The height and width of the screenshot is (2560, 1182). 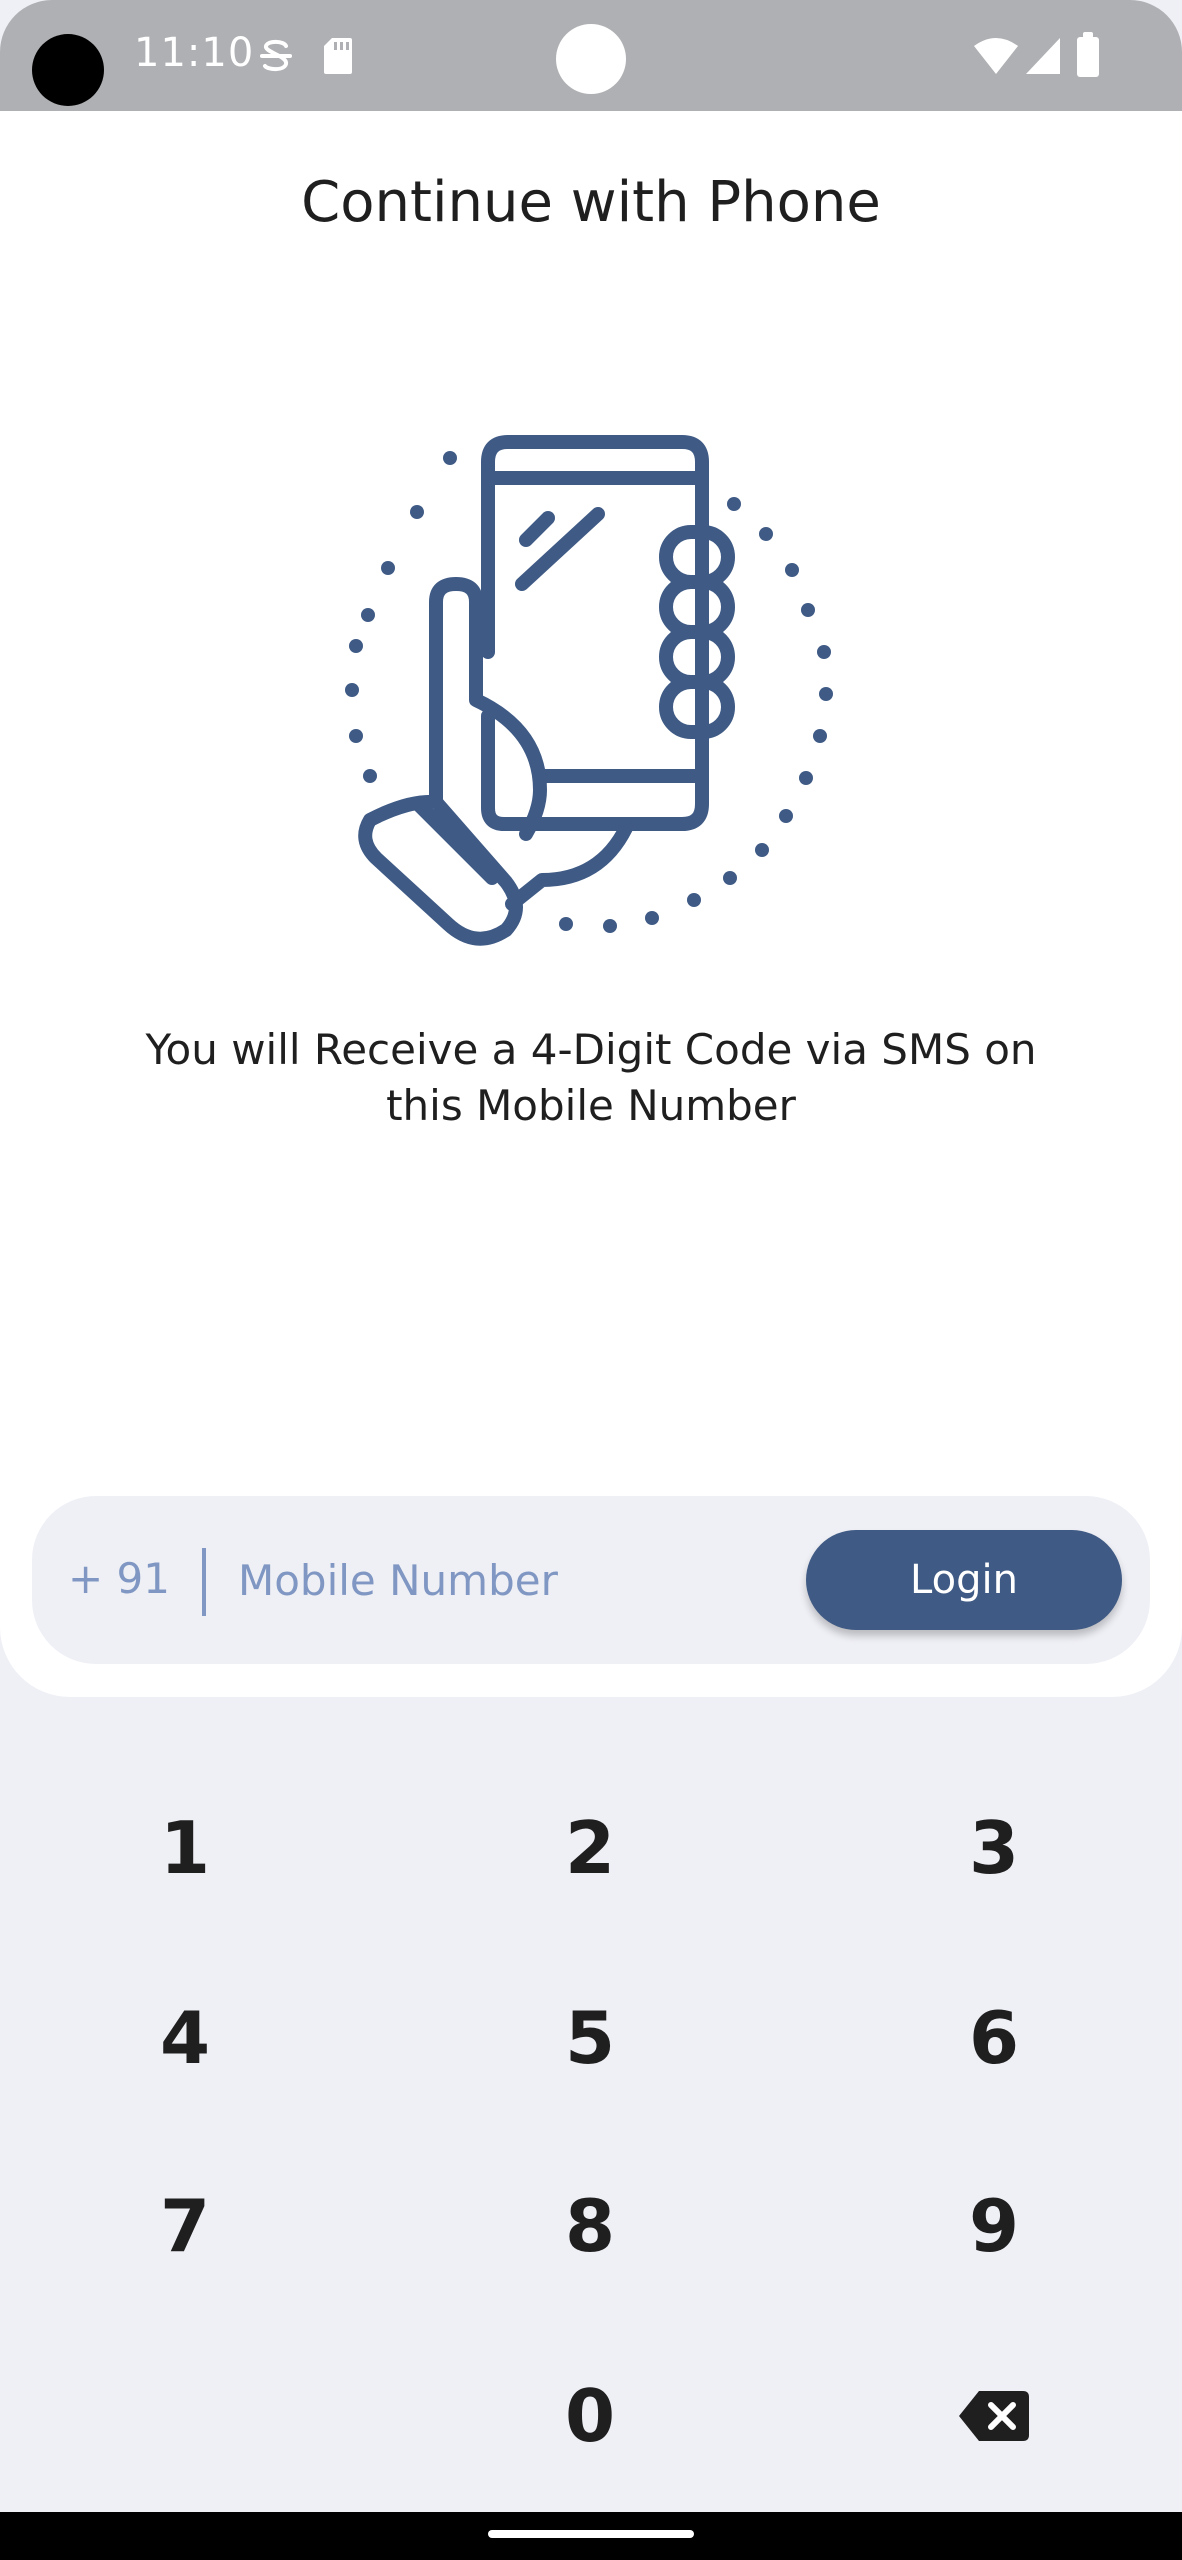 I want to click on home-indicator, so click(x=591, y=2534).